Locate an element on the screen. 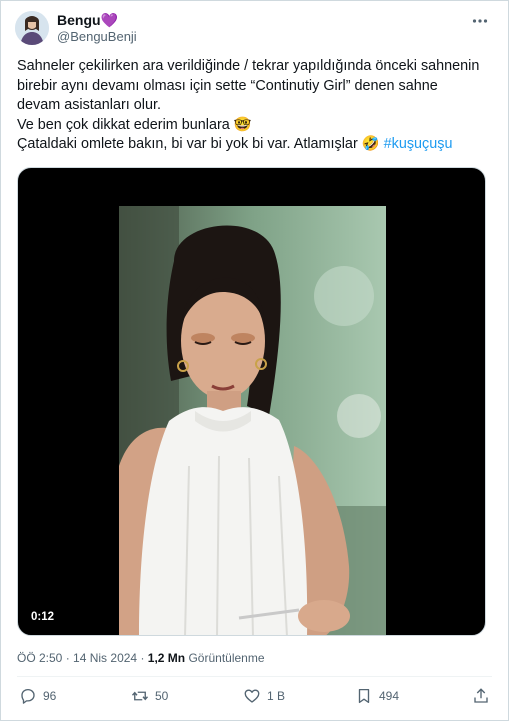  video-duration: 0:12 is located at coordinates (43, 617).